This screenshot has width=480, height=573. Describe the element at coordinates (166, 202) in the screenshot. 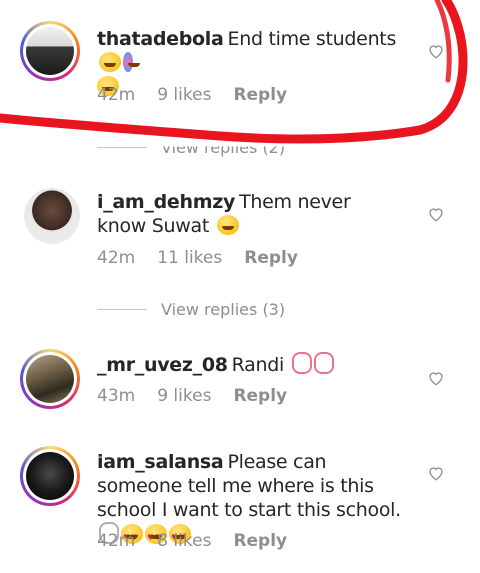

I see `comment-username: i_am_dehmzy` at that location.